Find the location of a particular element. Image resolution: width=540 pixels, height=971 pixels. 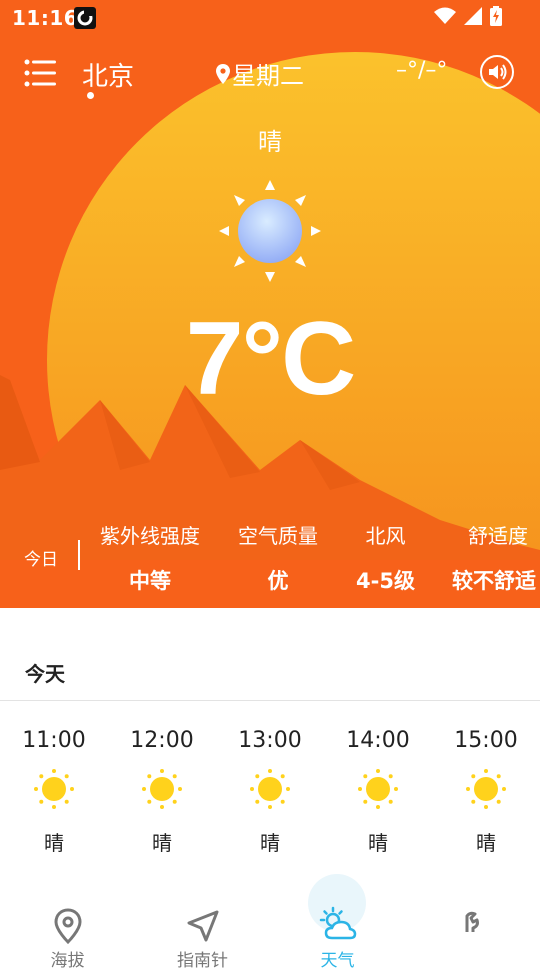

hour-time: 11:00 is located at coordinates (54, 740).